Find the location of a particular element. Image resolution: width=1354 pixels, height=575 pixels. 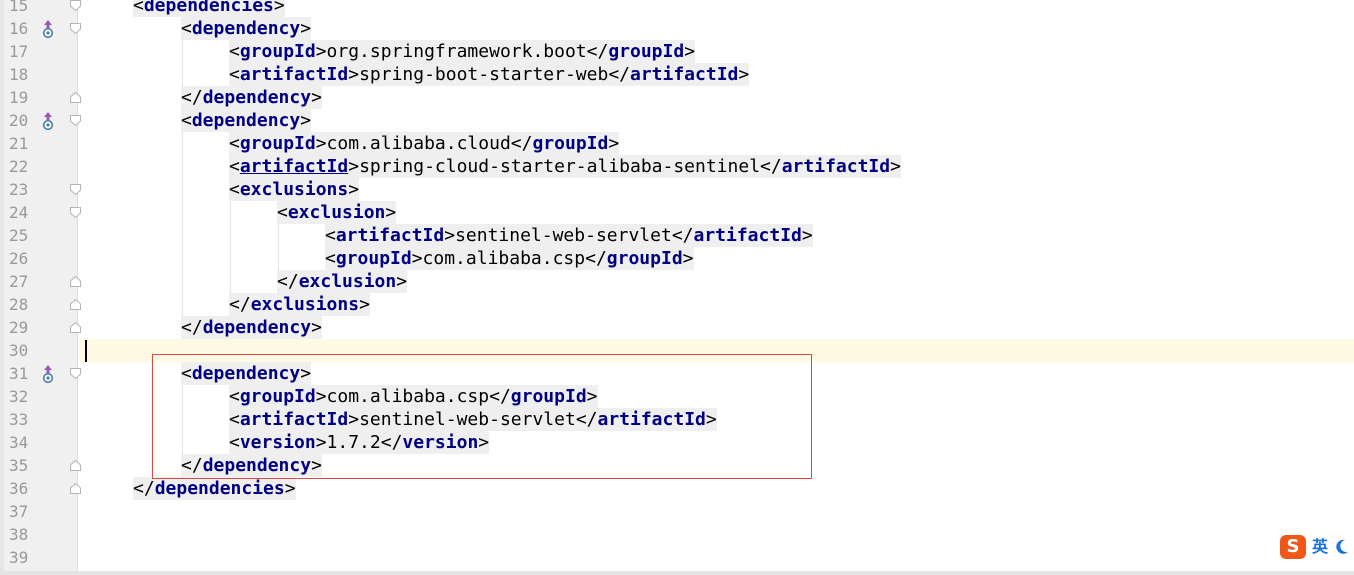

gutter-row: 35 is located at coordinates (40, 465).